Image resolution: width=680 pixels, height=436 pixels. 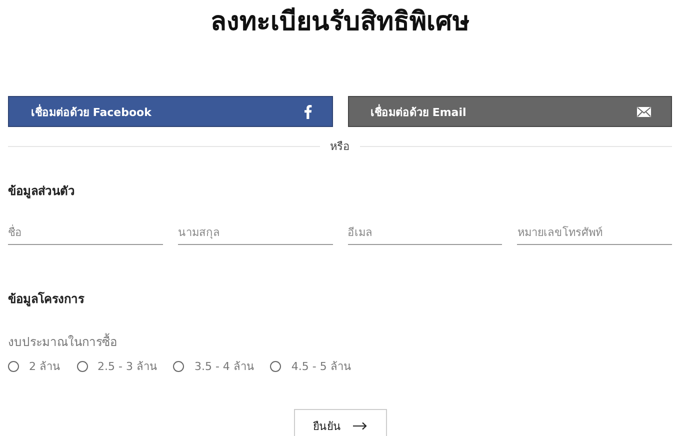 What do you see at coordinates (594, 232) in the screenshot?
I see `input-field: หมายเลขโทรศัพท์` at bounding box center [594, 232].